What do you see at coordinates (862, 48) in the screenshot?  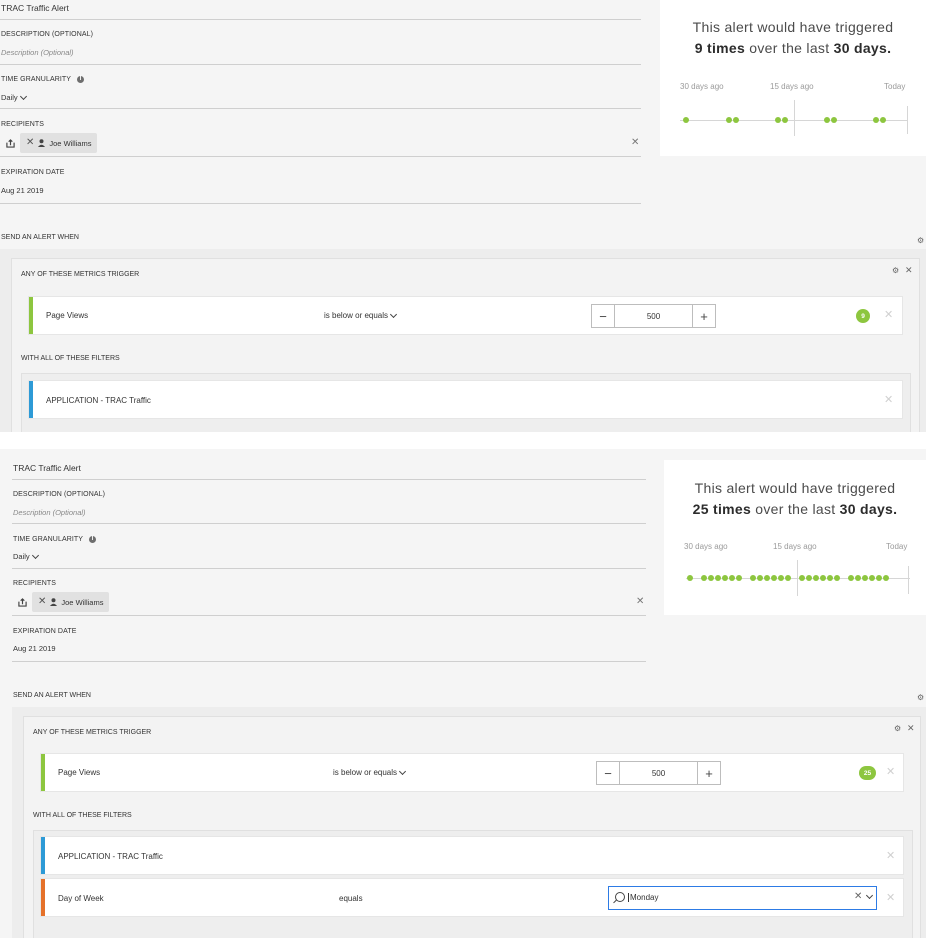 I see `summary-period: 30 days.` at bounding box center [862, 48].